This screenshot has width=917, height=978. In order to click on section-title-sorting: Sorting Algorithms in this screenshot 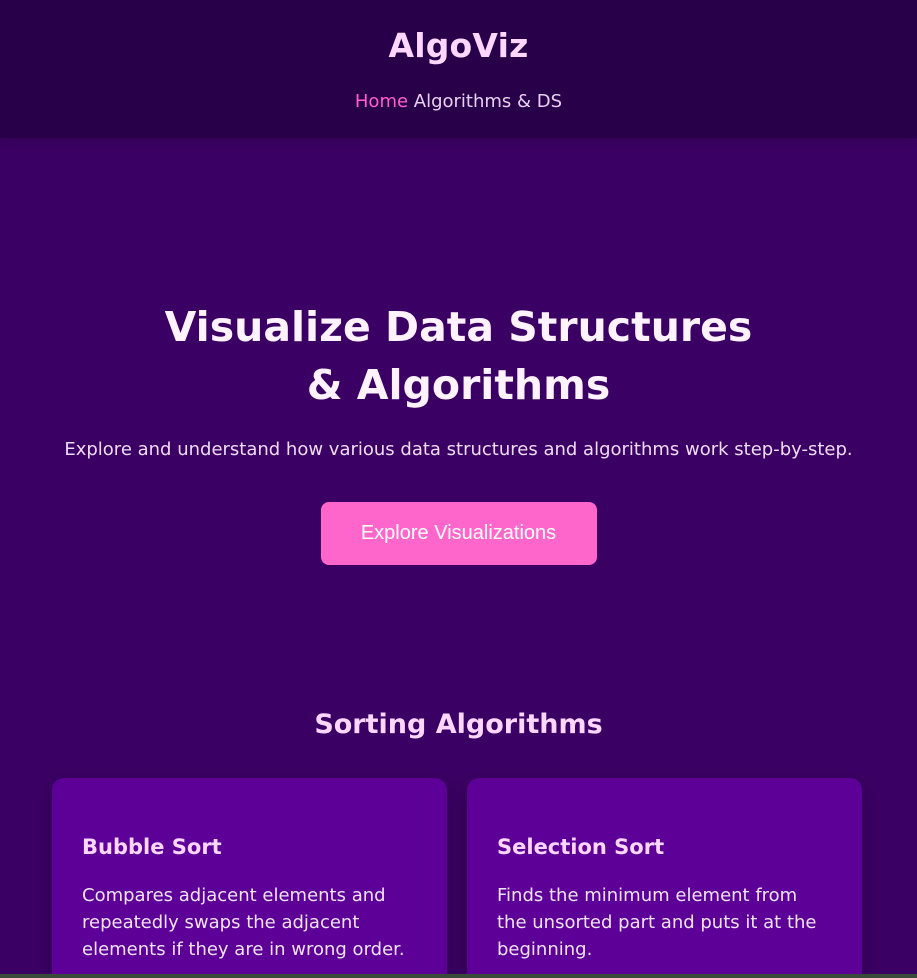, I will do `click(458, 724)`.